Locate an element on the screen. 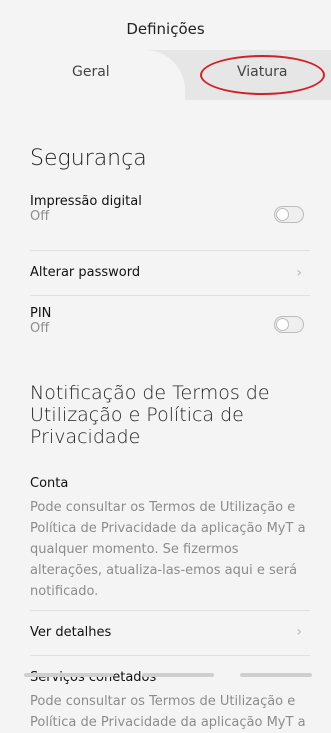 This screenshot has width=331, height=733. pin-label: PIN is located at coordinates (41, 313).